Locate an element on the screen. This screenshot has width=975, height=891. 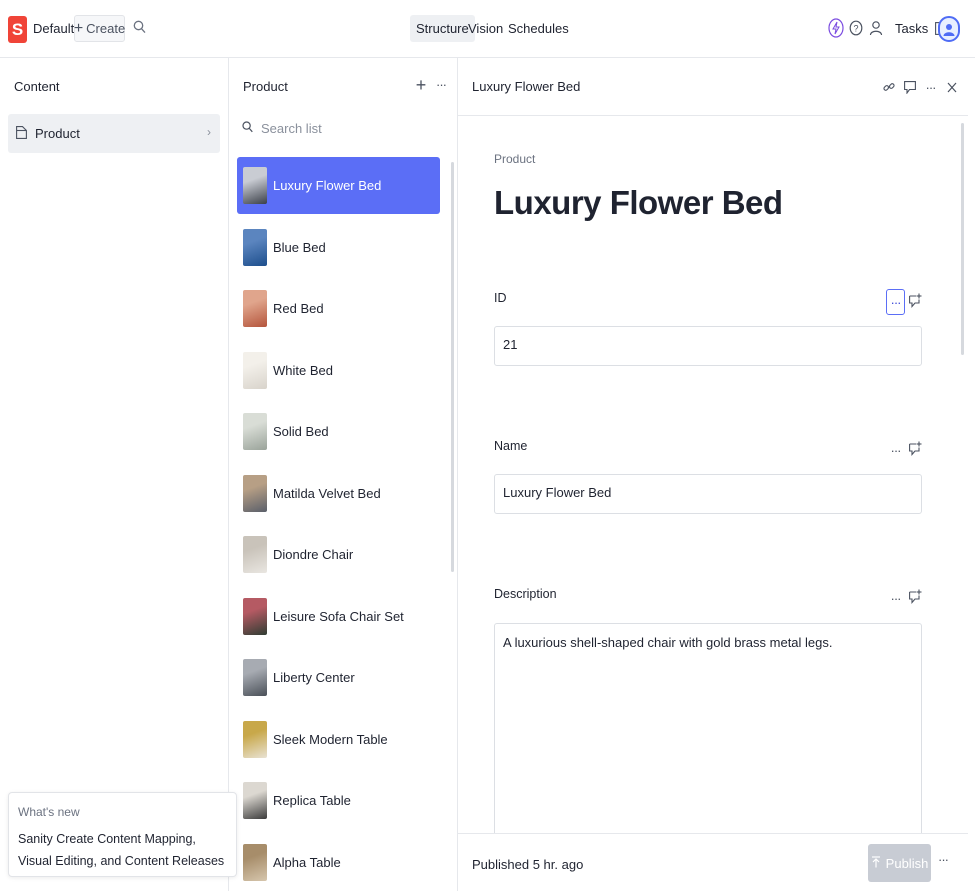
list-item: Luxury Flower Bed is located at coordinates (338, 185).